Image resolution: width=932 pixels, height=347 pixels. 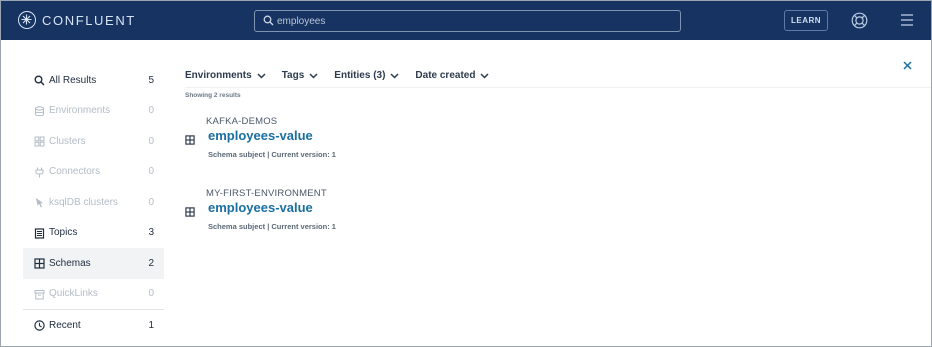 What do you see at coordinates (39, 294) in the screenshot?
I see `quicklinks-icon` at bounding box center [39, 294].